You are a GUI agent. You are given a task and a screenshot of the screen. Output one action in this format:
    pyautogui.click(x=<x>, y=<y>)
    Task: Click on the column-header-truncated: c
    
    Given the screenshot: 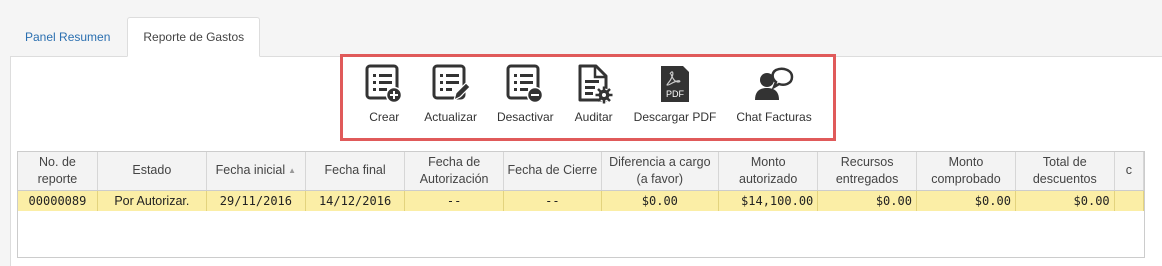 What is the action you would take?
    pyautogui.click(x=1129, y=171)
    